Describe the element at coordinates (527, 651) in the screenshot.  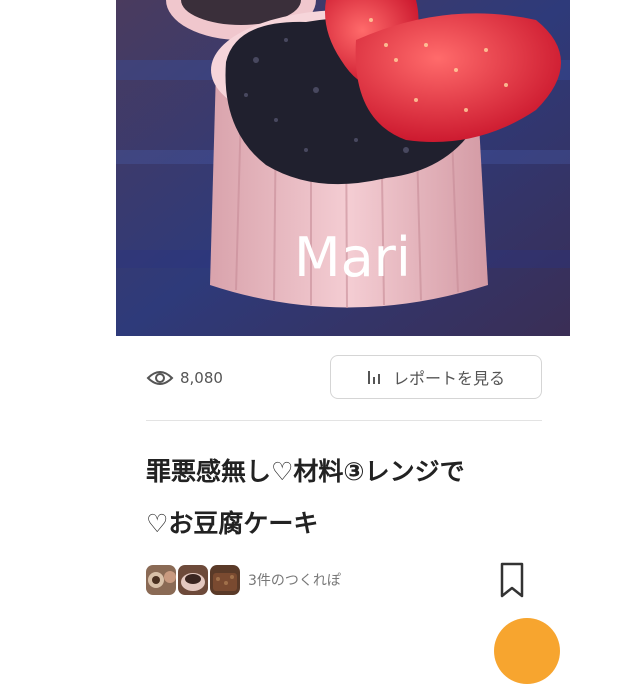
I see `floating-action-button` at that location.